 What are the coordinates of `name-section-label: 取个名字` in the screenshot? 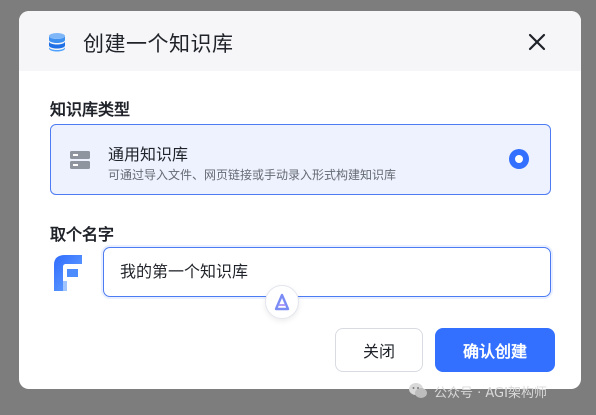 It's located at (82, 234).